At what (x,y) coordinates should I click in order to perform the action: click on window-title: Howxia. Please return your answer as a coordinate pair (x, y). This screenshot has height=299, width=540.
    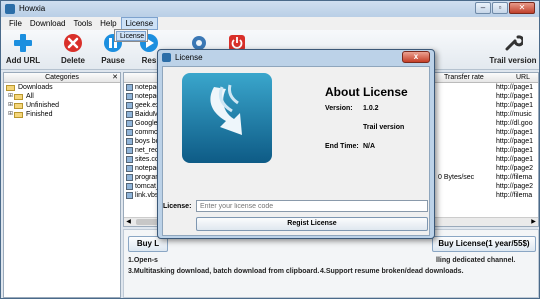
    Looking at the image, I should click on (32, 8).